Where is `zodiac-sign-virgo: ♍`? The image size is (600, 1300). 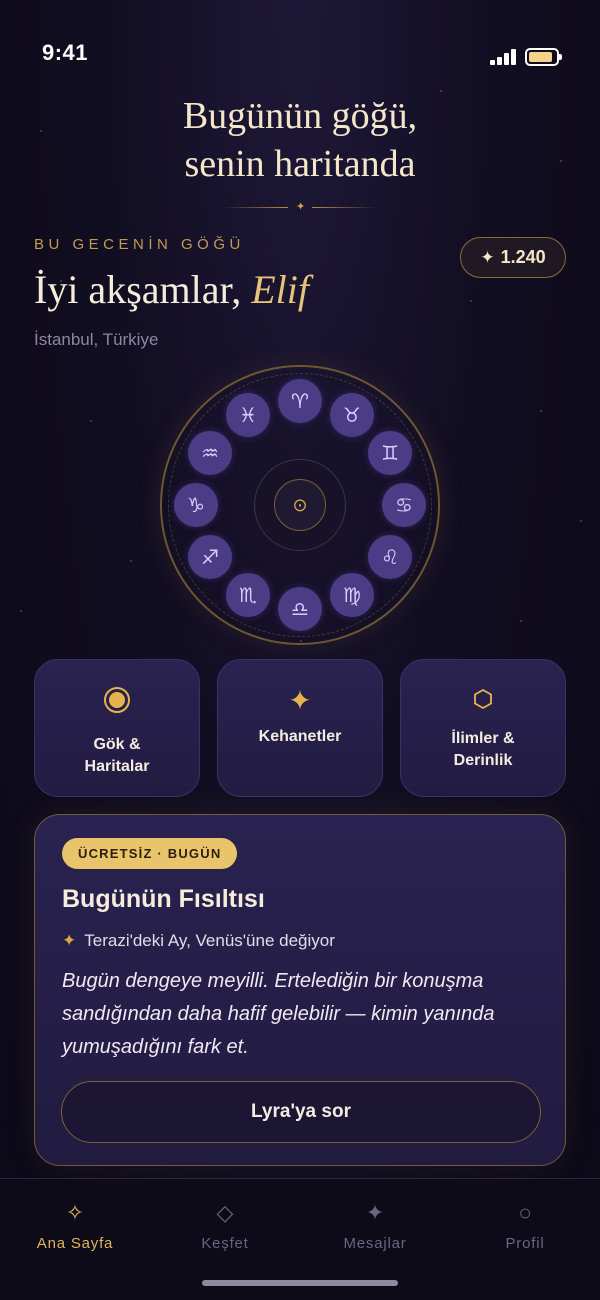 zodiac-sign-virgo: ♍ is located at coordinates (352, 595).